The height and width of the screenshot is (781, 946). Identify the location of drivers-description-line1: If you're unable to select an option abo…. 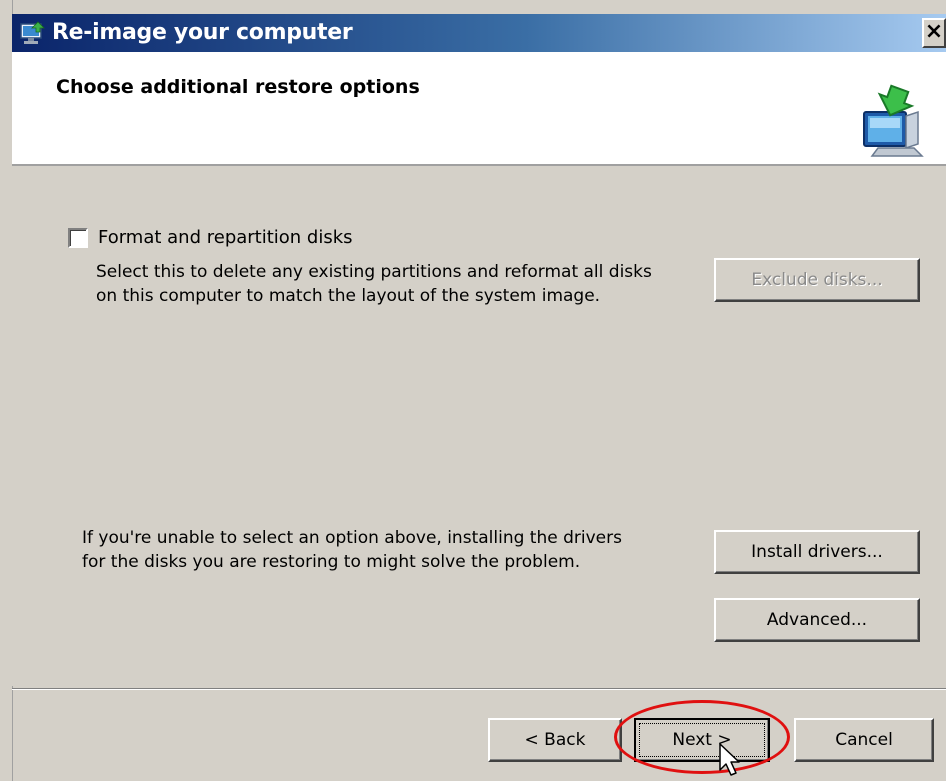
(352, 538).